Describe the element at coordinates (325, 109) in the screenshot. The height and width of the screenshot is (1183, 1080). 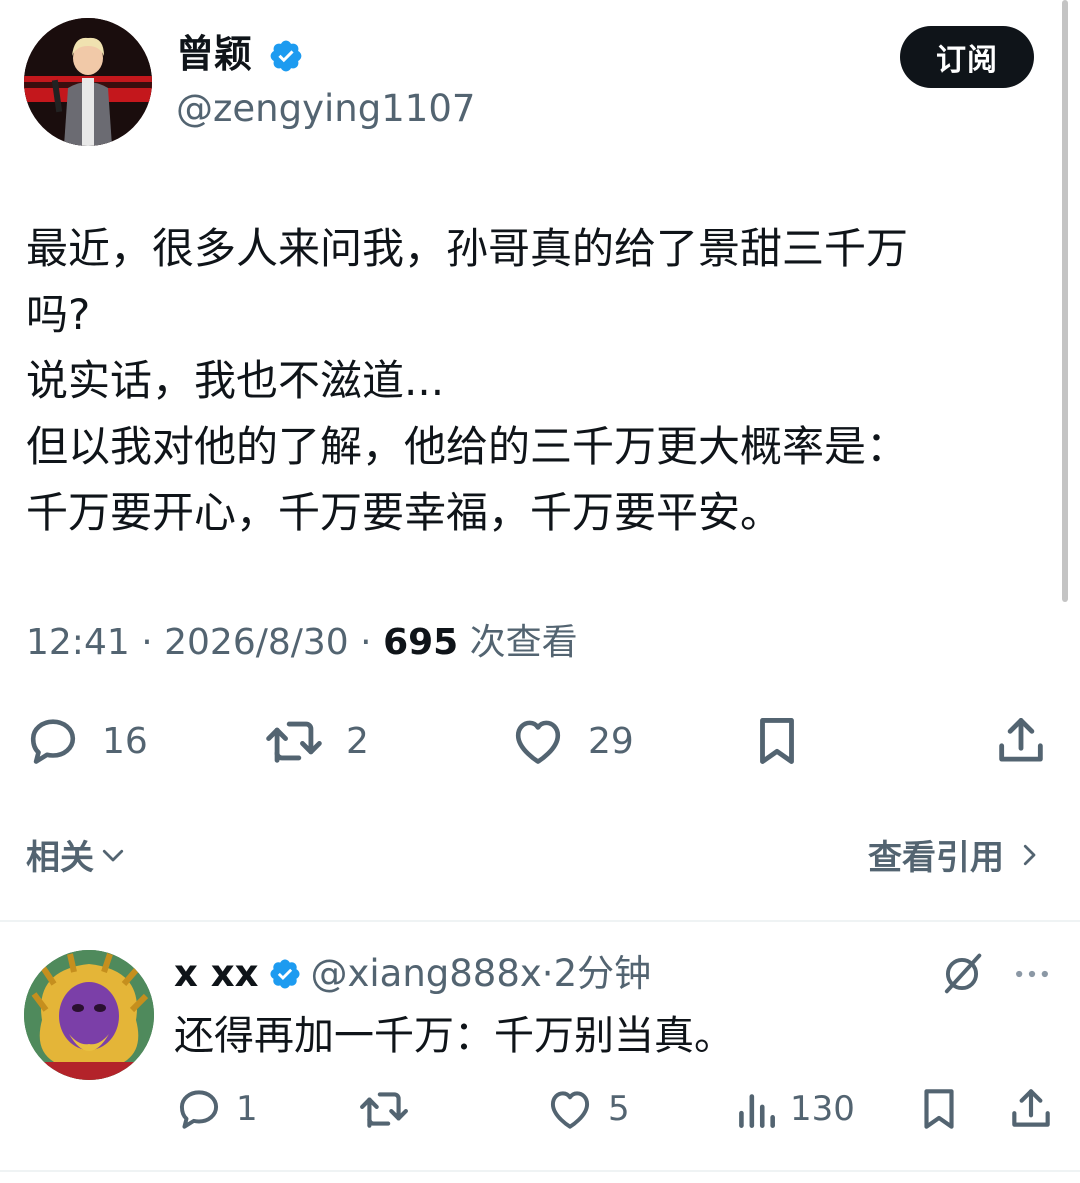
I see `author-handle: @zengying1107` at that location.